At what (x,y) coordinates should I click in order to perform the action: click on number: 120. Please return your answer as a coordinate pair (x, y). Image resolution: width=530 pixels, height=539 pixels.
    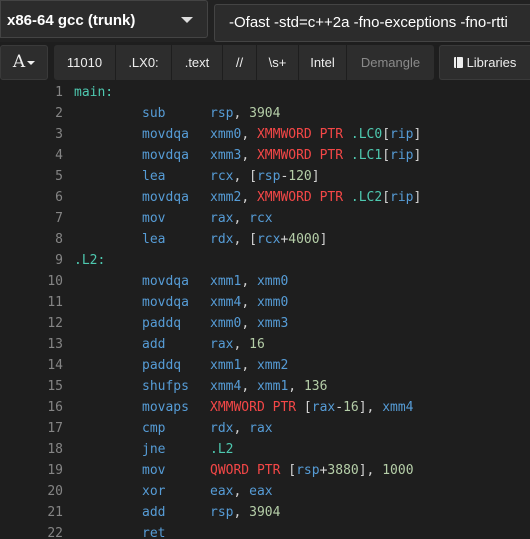
    Looking at the image, I should click on (300, 176).